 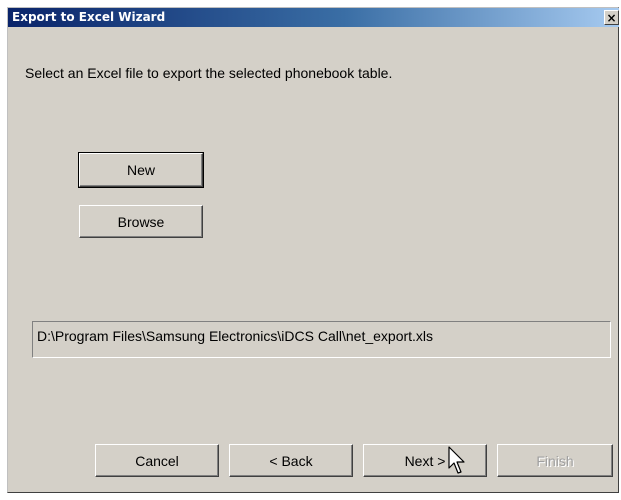 What do you see at coordinates (157, 460) in the screenshot?
I see `cancel-button: Cancel` at bounding box center [157, 460].